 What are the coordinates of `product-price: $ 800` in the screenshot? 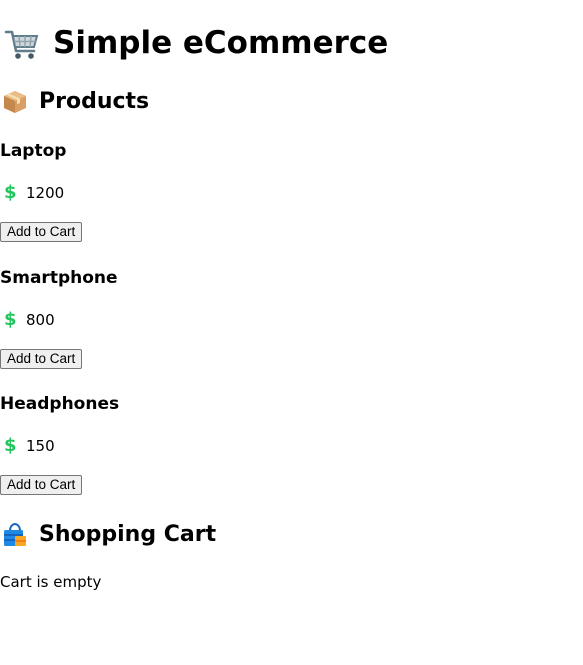 It's located at (29, 320).